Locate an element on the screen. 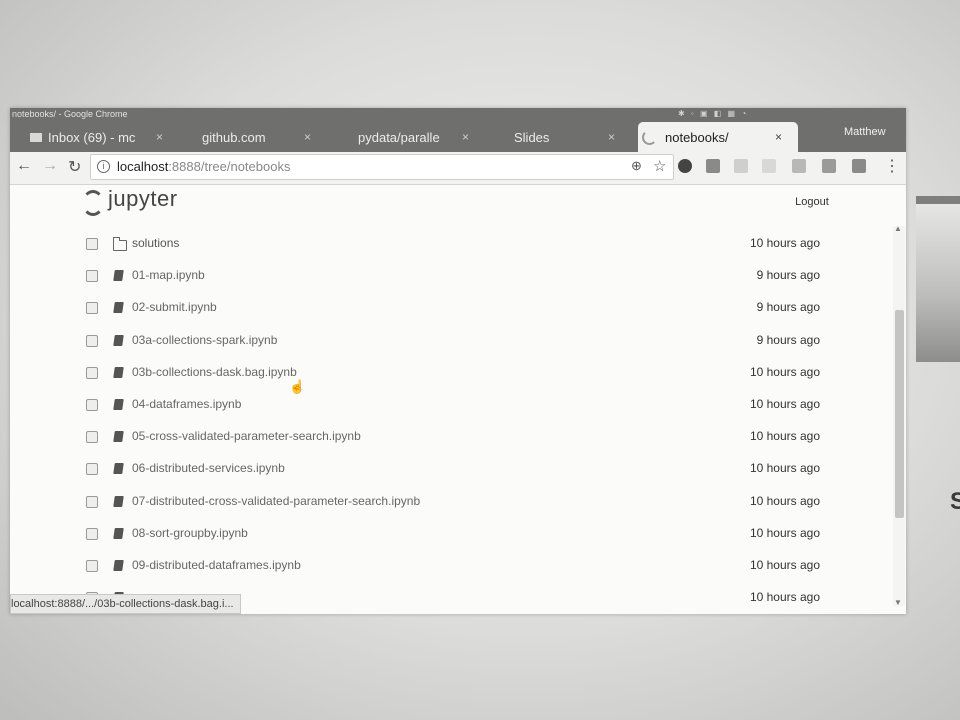  jupyter-logo-icon is located at coordinates (93, 203).